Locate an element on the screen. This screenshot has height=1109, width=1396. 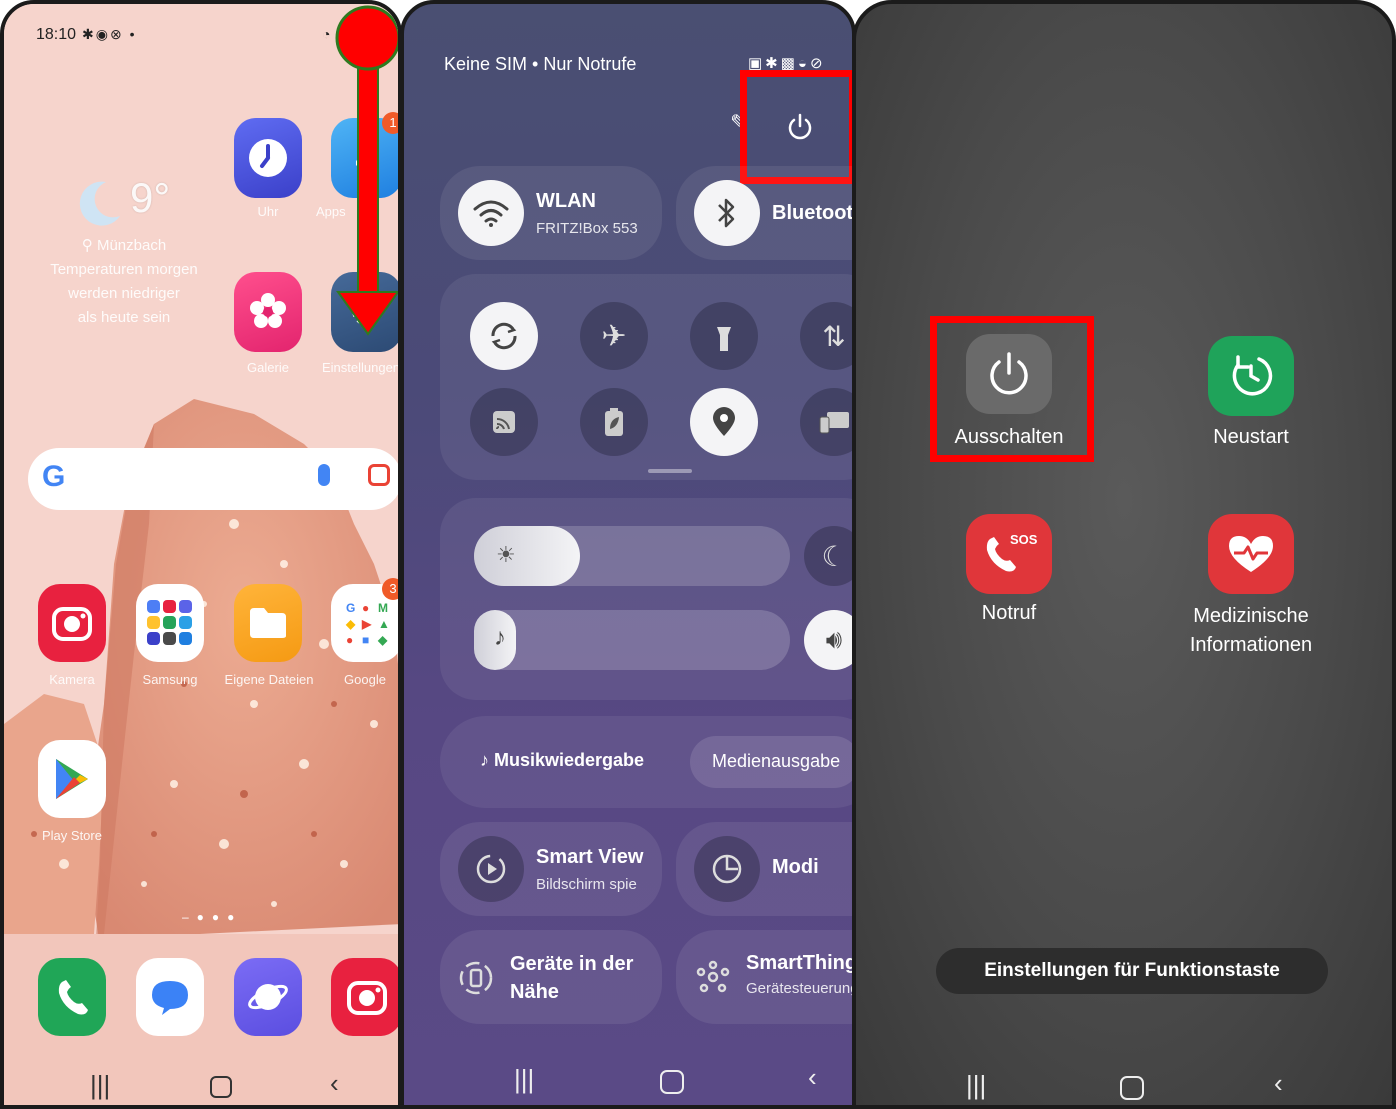
samsung-folder-icon is located at coordinates (170, 623).